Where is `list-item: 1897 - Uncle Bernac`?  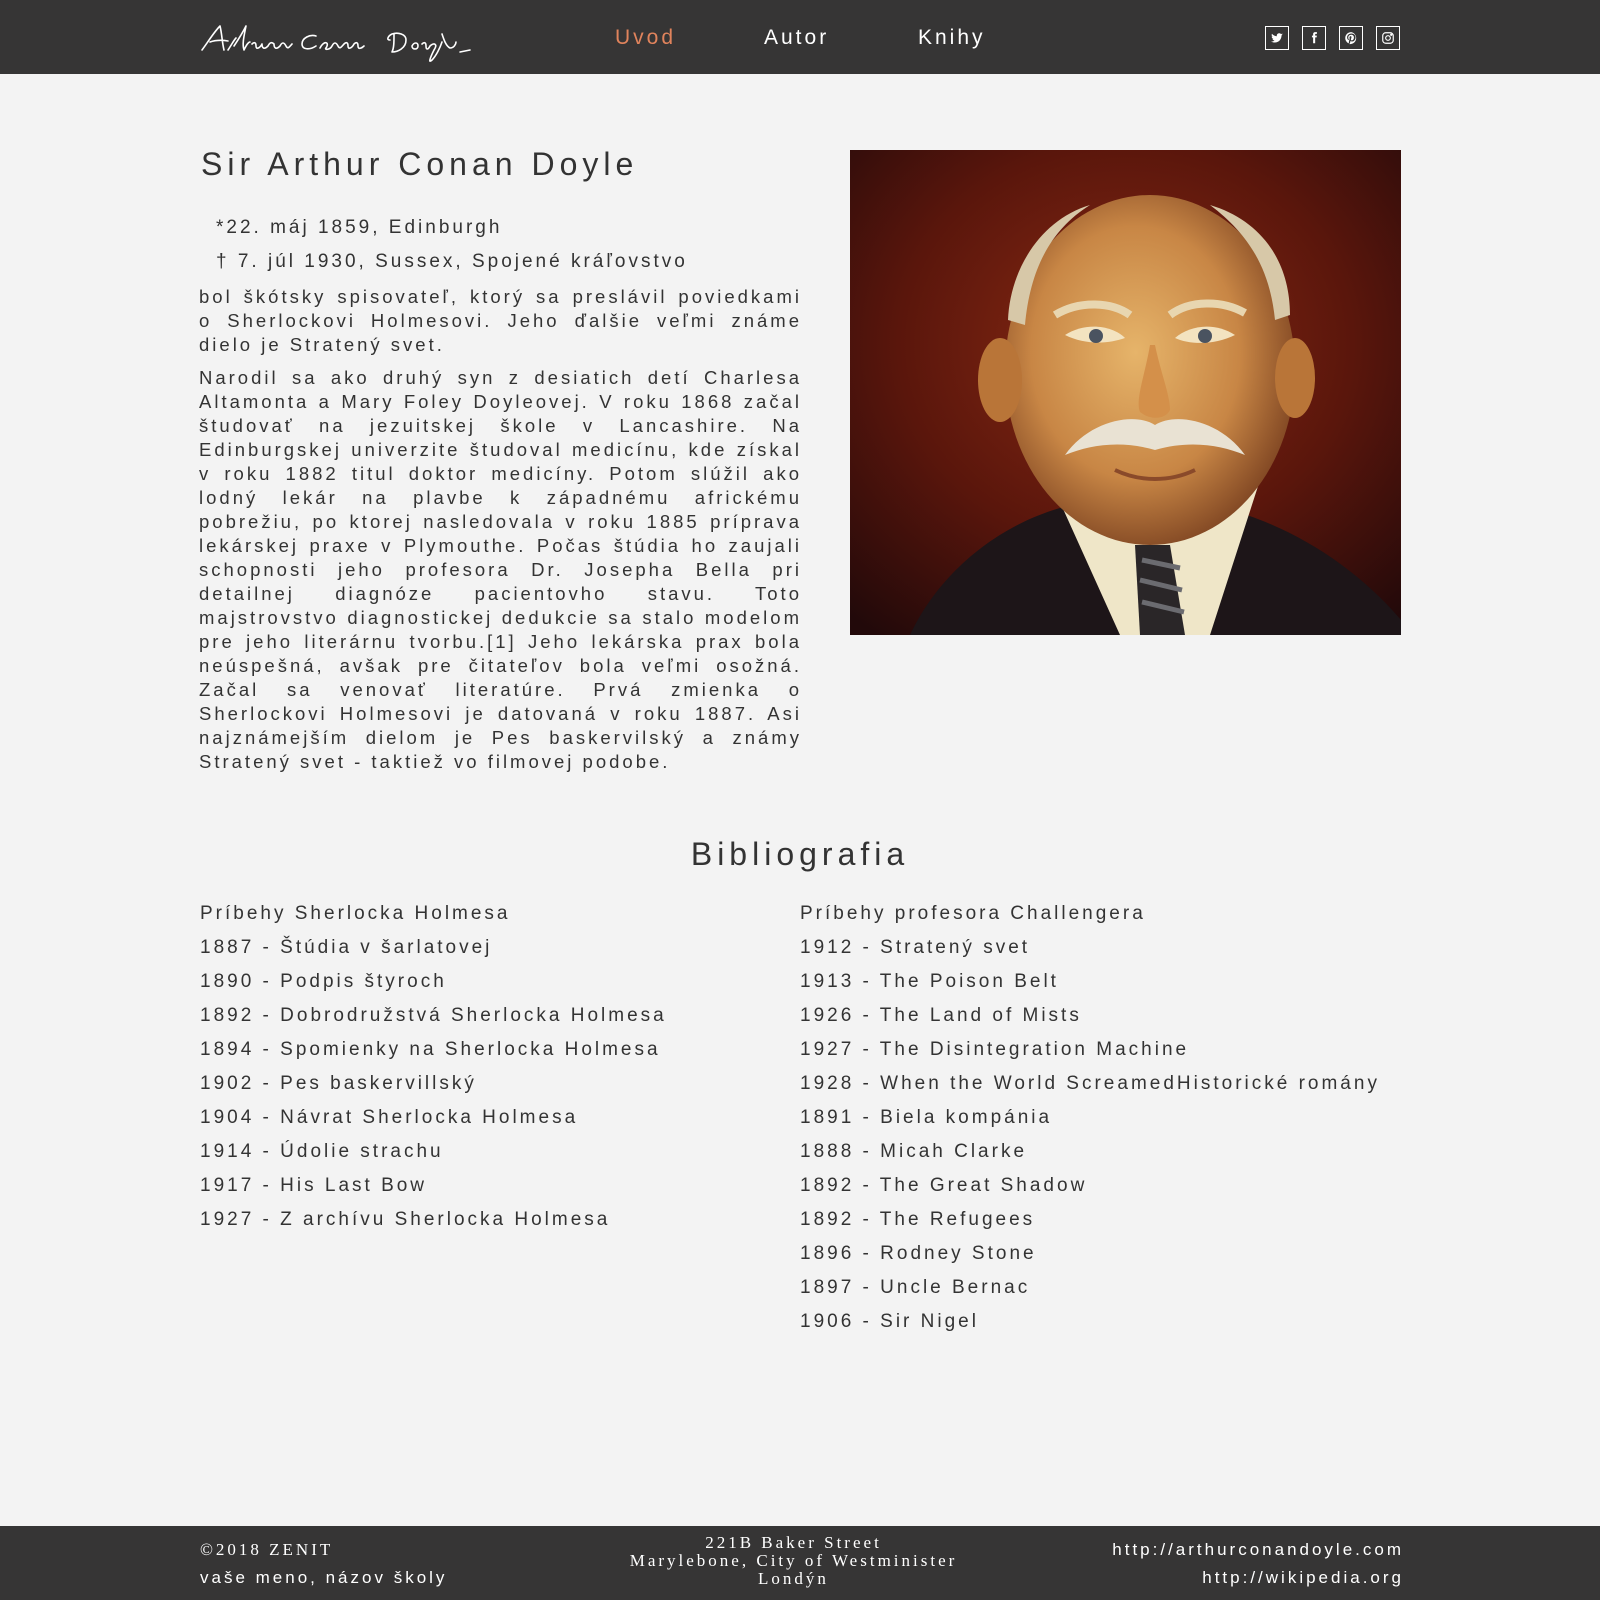 list-item: 1897 - Uncle Bernac is located at coordinates (915, 1287).